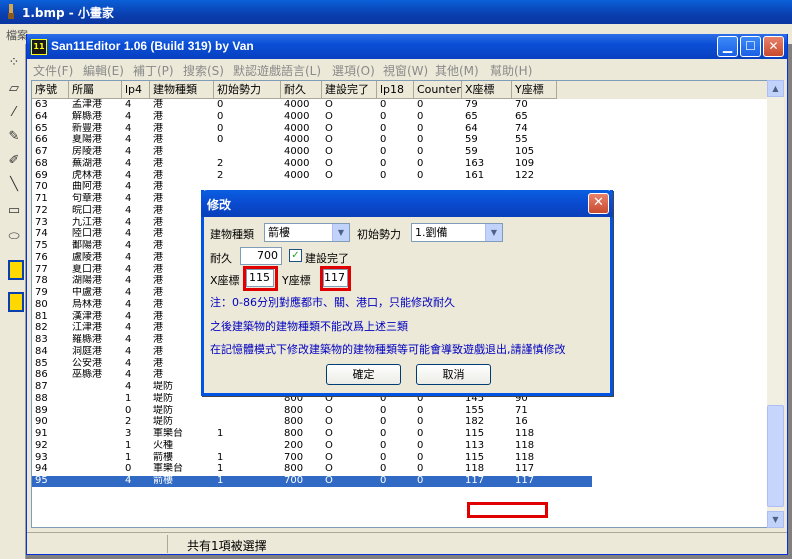  Describe the element at coordinates (598, 203) in the screenshot. I see `dialog-close-button: ✕` at that location.